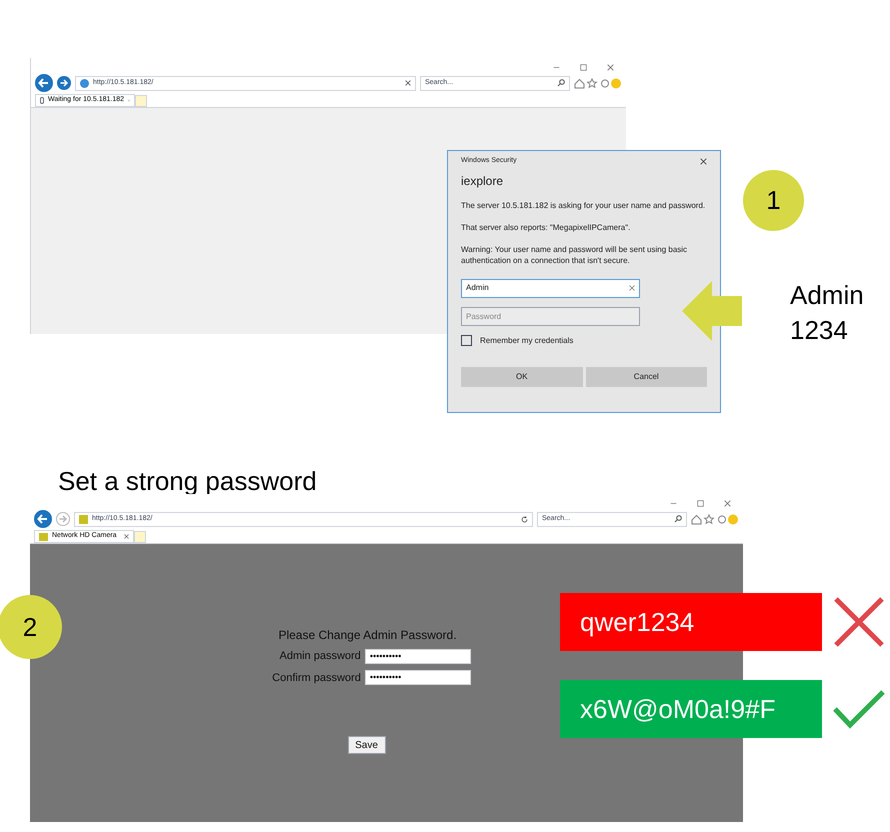  What do you see at coordinates (524, 519) in the screenshot?
I see `refresh-icon` at bounding box center [524, 519].